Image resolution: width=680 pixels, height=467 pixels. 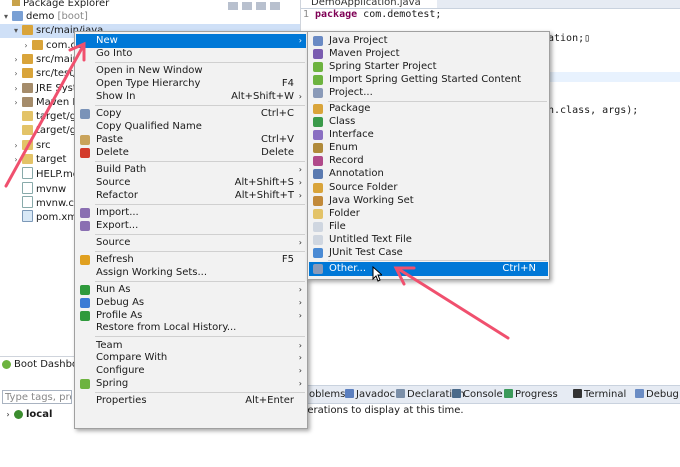 What do you see at coordinates (428, 188) in the screenshot?
I see `new-submenu-item-source-folder: Source Folder` at bounding box center [428, 188].